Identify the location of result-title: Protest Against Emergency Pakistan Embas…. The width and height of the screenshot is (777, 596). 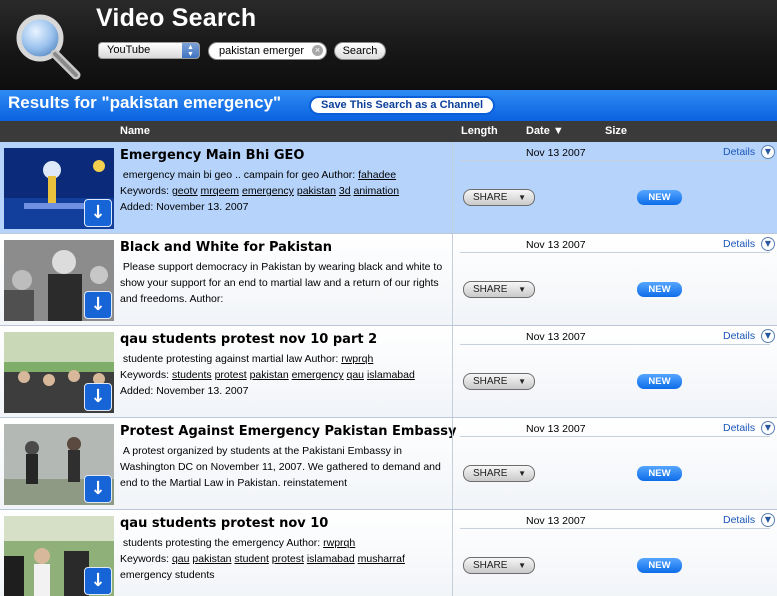
(288, 431).